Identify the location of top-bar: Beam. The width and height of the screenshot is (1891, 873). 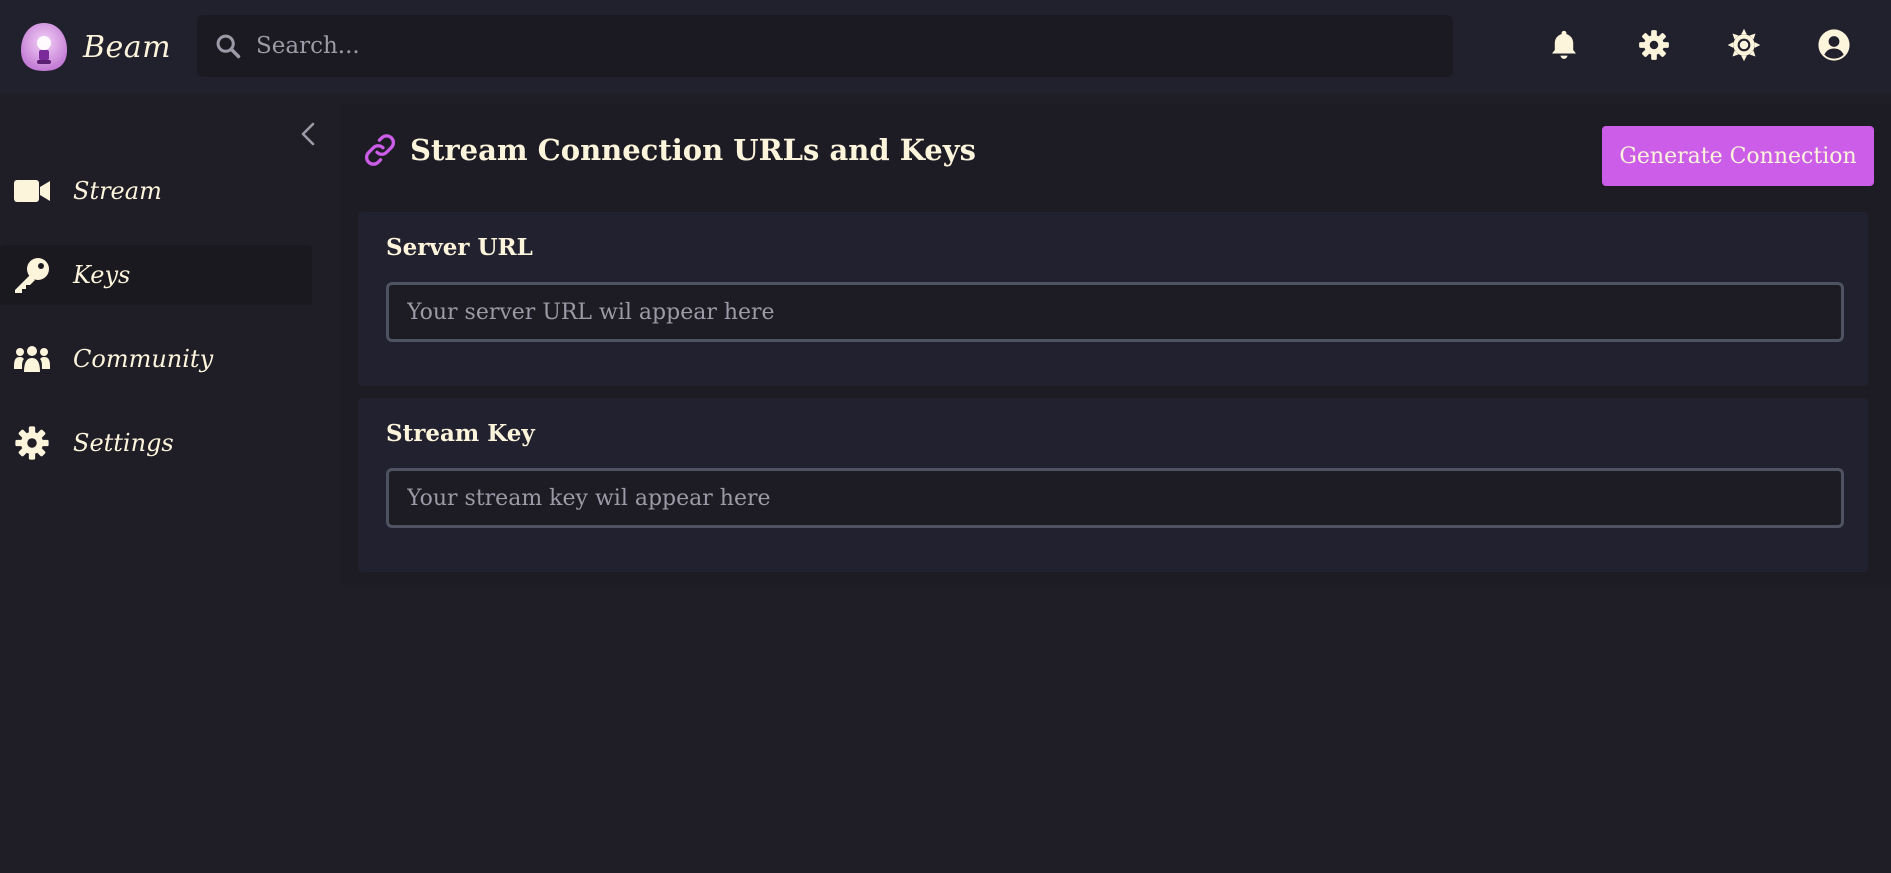
(945, 47).